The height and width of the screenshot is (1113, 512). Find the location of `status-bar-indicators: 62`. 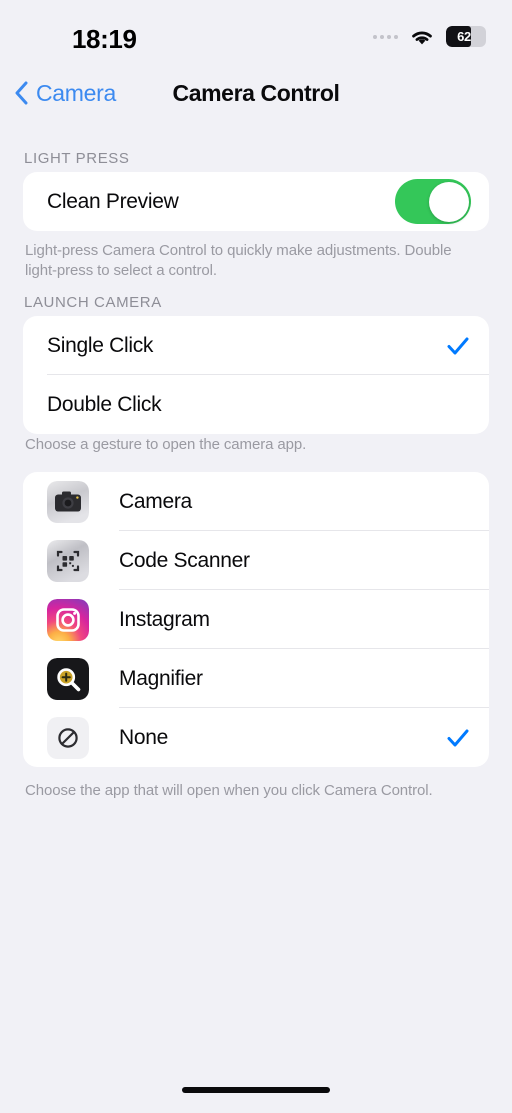

status-bar-indicators: 62 is located at coordinates (429, 36).